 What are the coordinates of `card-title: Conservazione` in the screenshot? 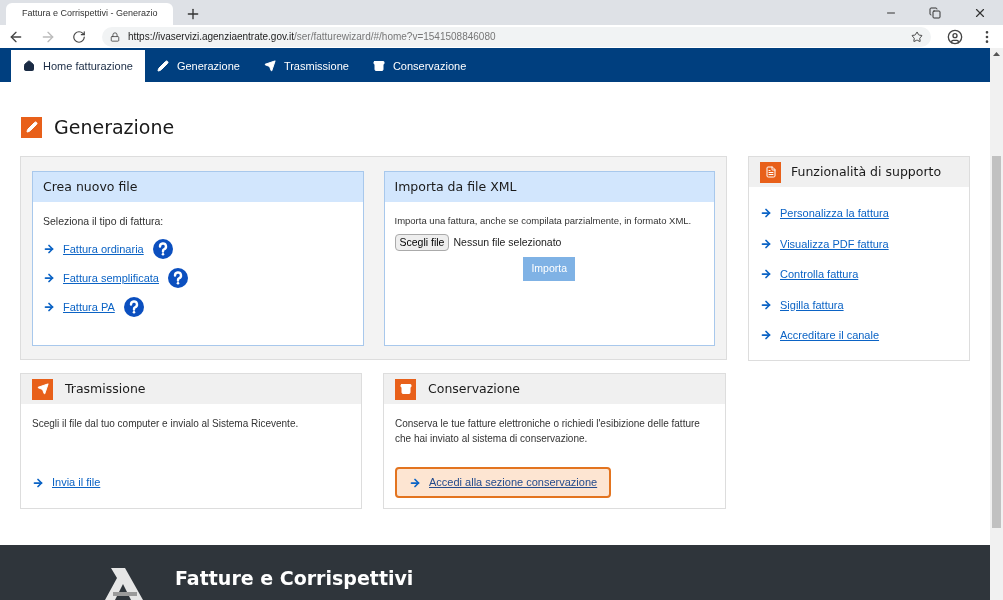 It's located at (474, 388).